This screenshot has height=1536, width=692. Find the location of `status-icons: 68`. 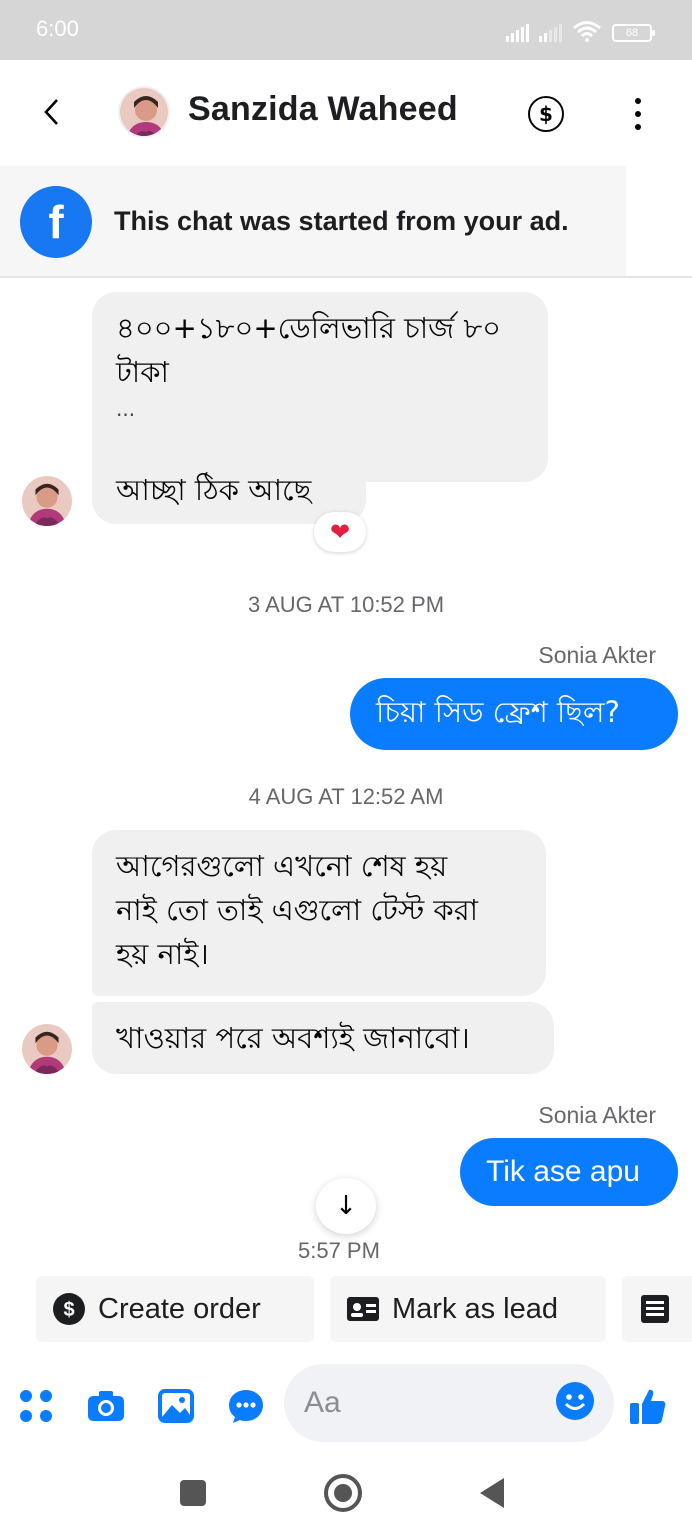

status-icons: 68 is located at coordinates (580, 31).